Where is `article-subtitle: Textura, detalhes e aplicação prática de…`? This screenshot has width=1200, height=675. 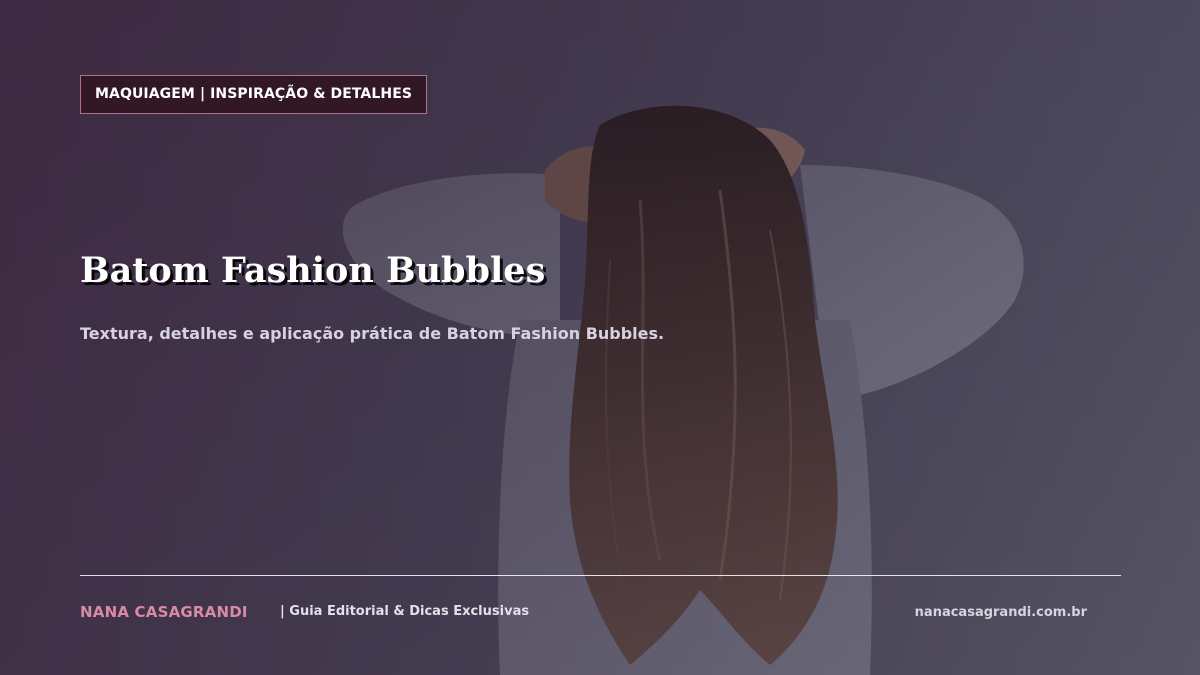 article-subtitle: Textura, detalhes e aplicação prática de… is located at coordinates (372, 333).